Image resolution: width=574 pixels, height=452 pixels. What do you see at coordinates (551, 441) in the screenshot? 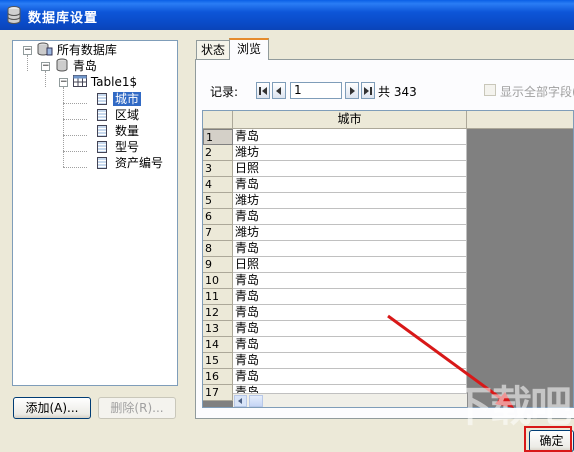
I see `ok-button: 确定` at bounding box center [551, 441].